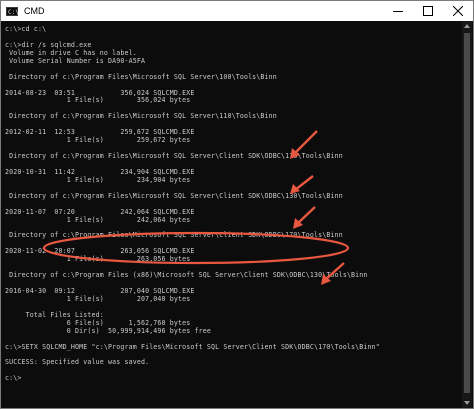  I want to click on minimize-icon, so click(398, 11).